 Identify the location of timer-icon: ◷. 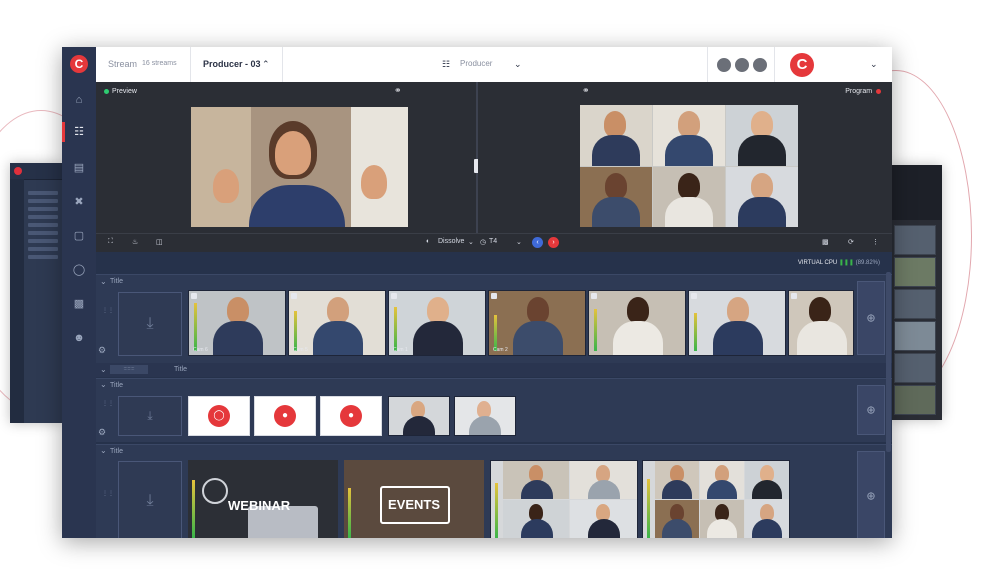
(483, 242).